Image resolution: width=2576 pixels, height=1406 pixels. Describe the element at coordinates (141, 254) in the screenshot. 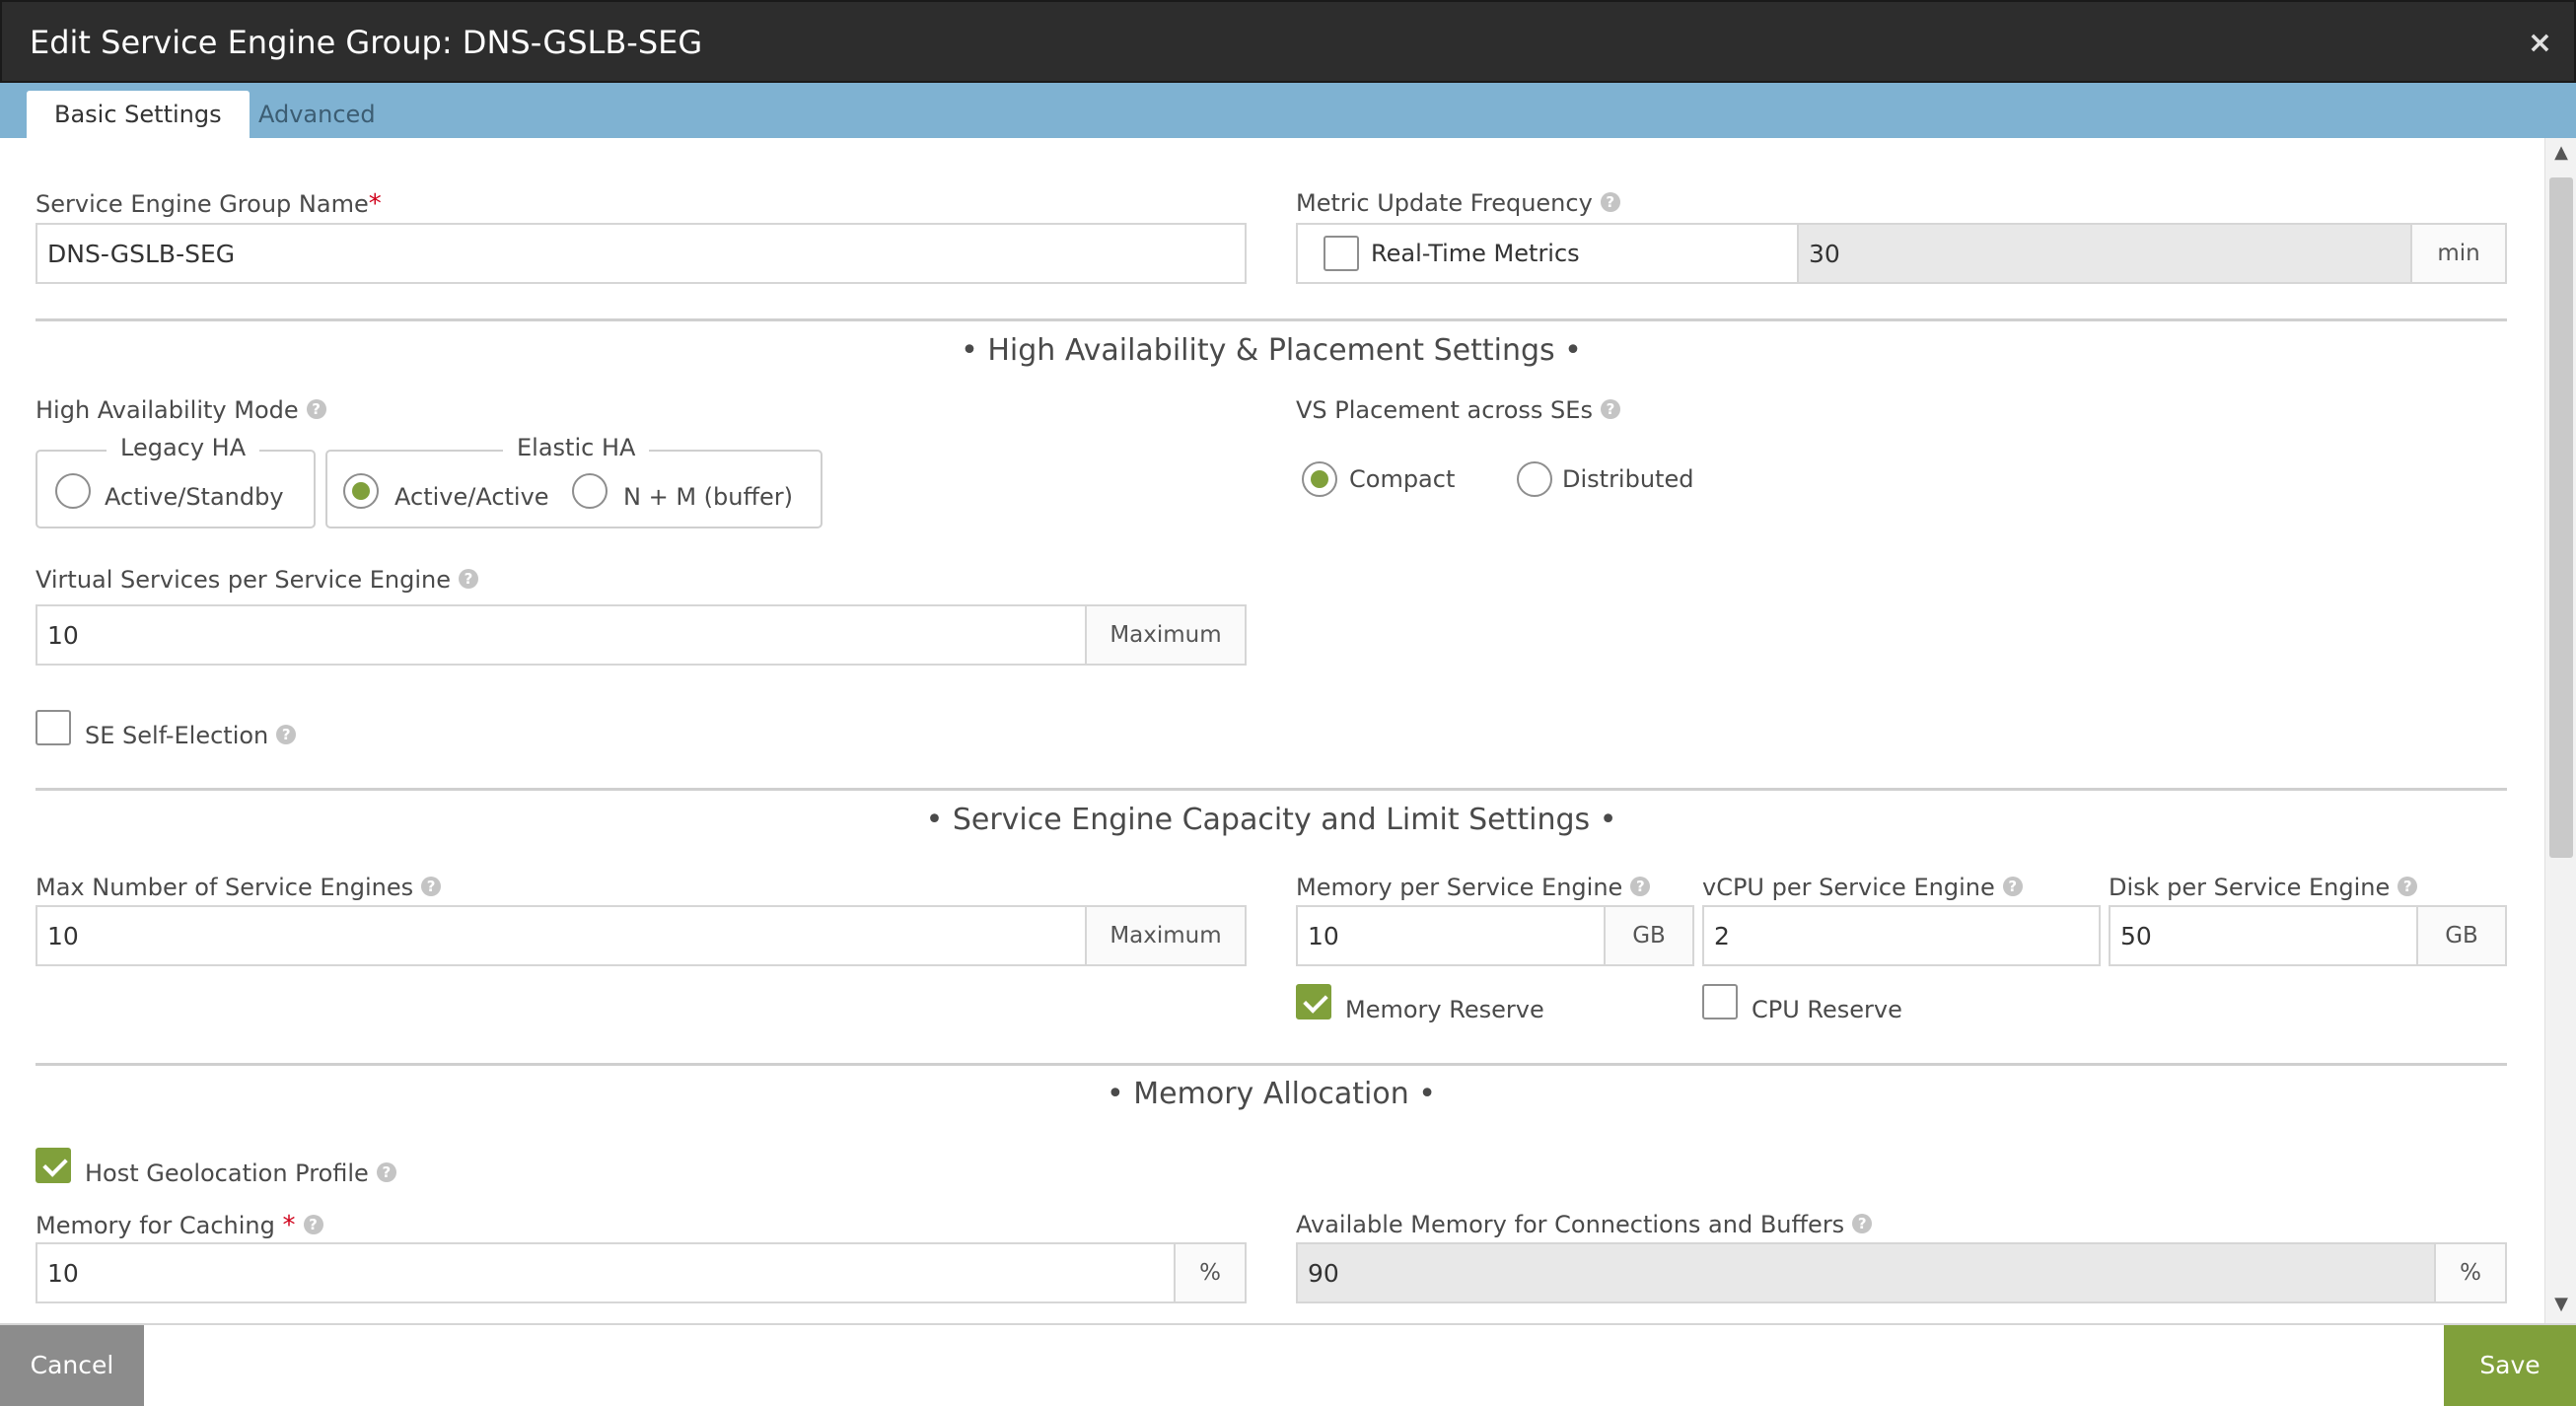

I see `se-group-name-value: DNS-GSLB-SEG` at that location.